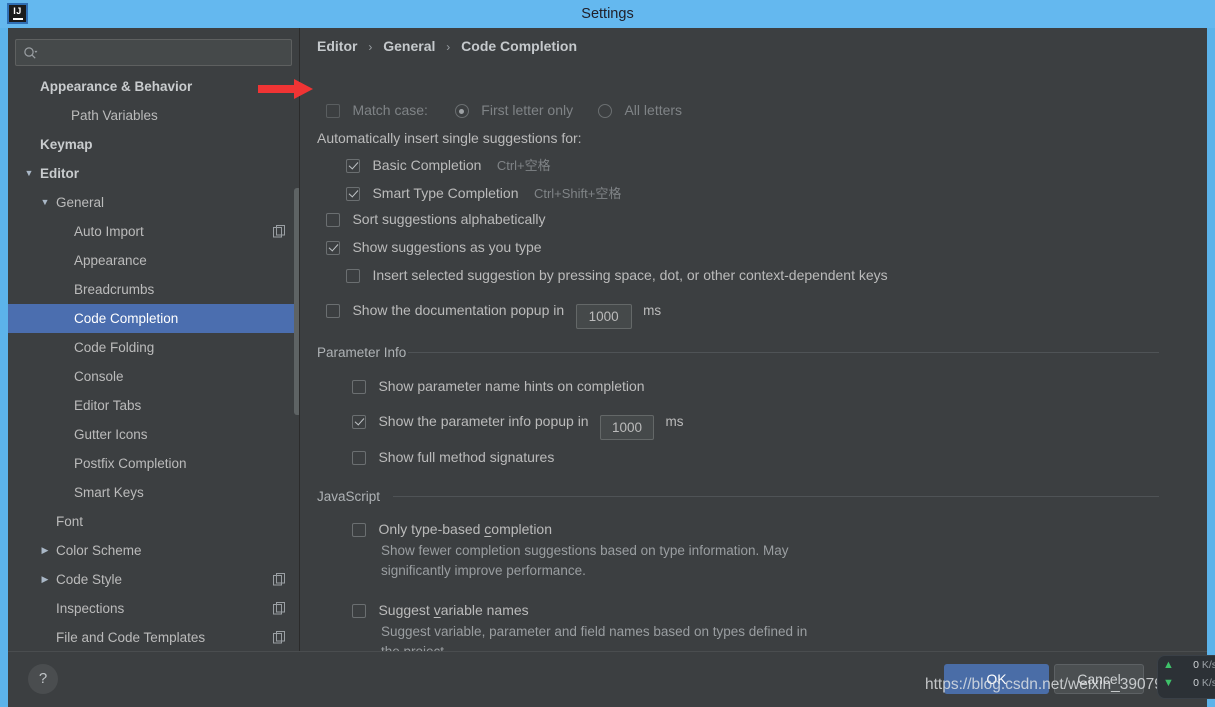  I want to click on title-bar: IJ Settings, so click(607, 14).